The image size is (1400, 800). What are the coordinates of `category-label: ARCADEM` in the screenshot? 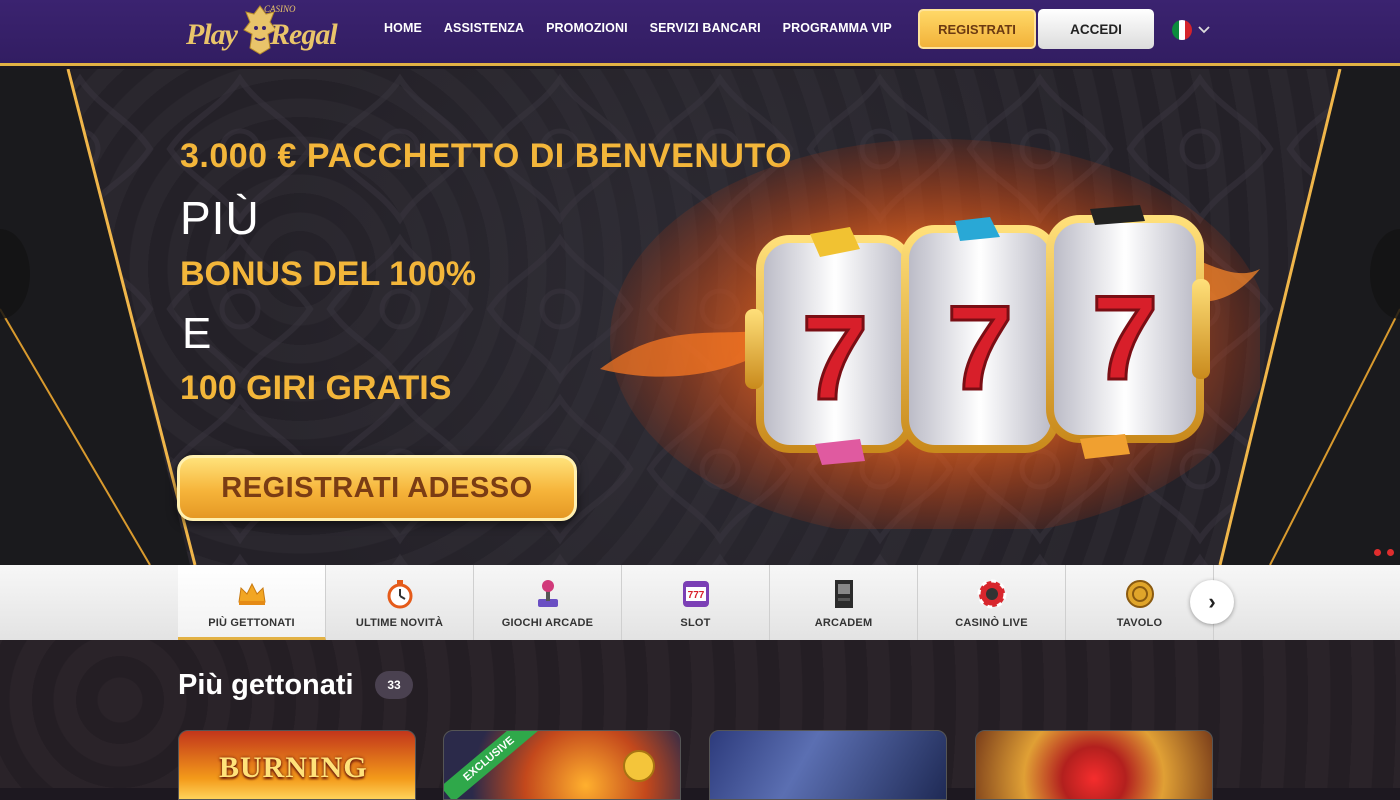 It's located at (843, 623).